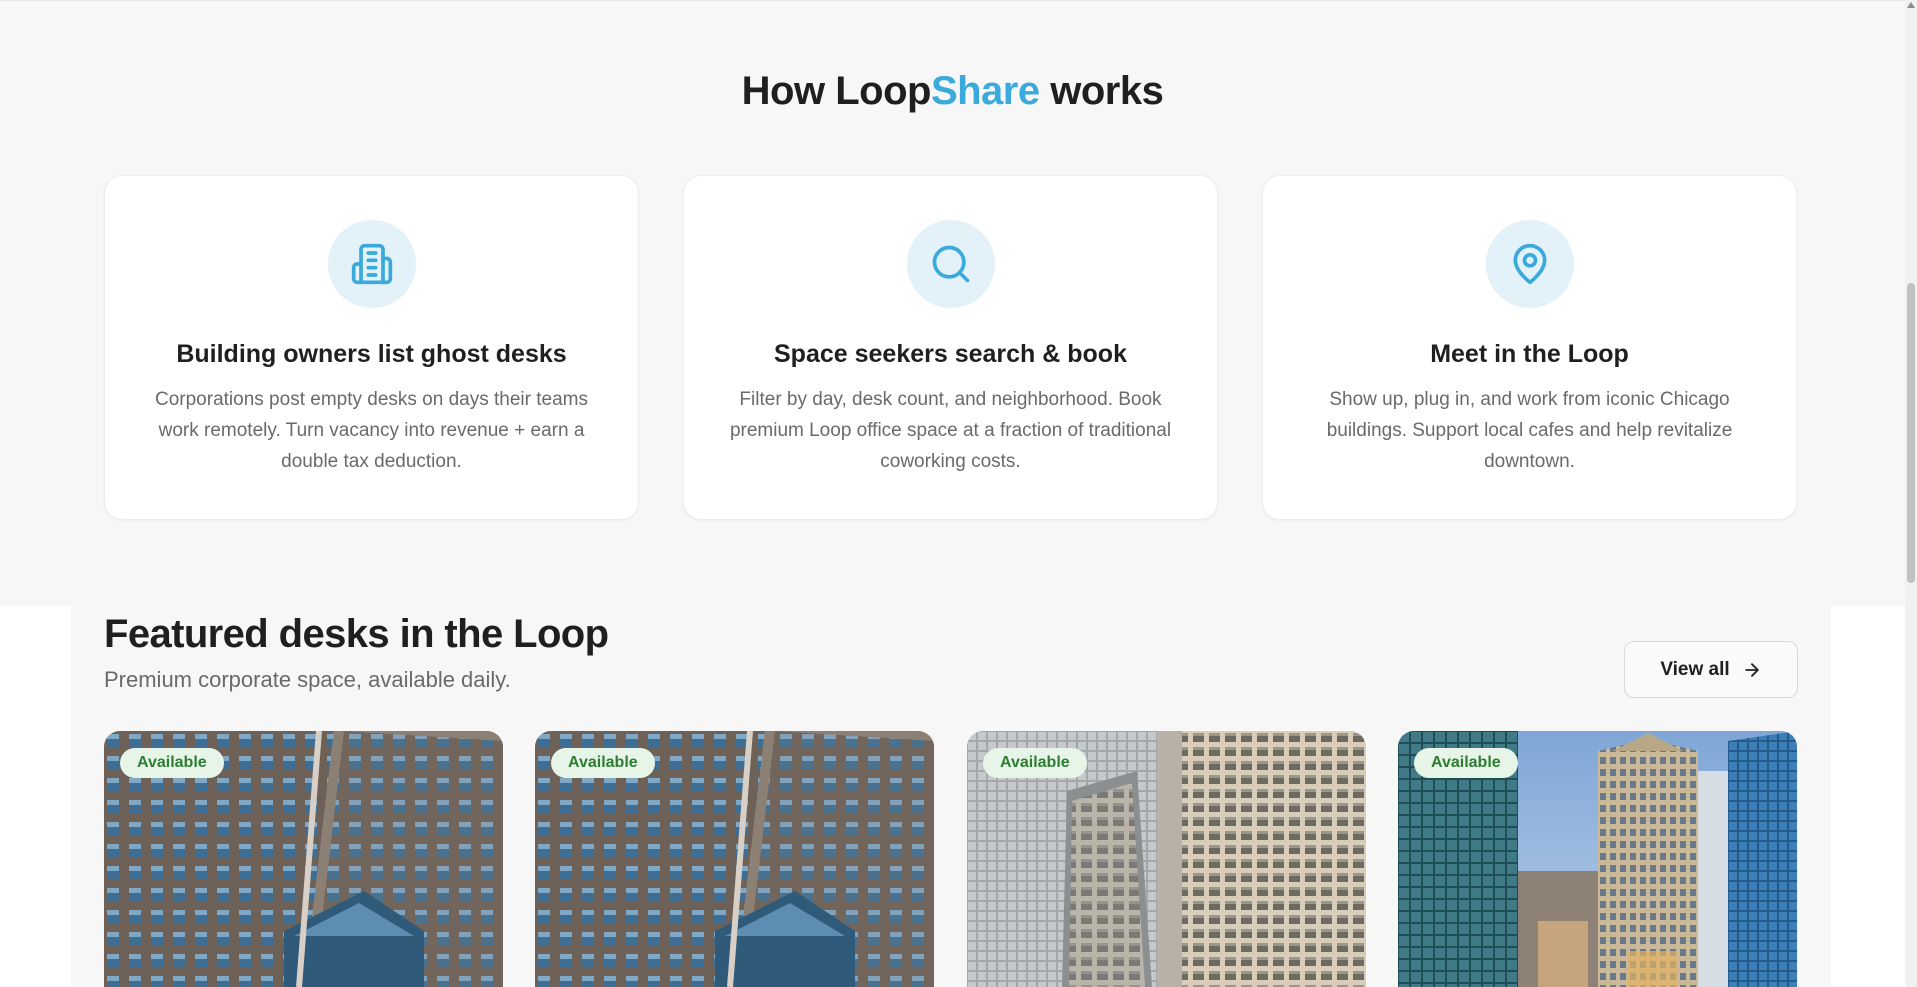 The image size is (1917, 987). What do you see at coordinates (1911, 5) in the screenshot?
I see `scroll-up-arrow-icon` at bounding box center [1911, 5].